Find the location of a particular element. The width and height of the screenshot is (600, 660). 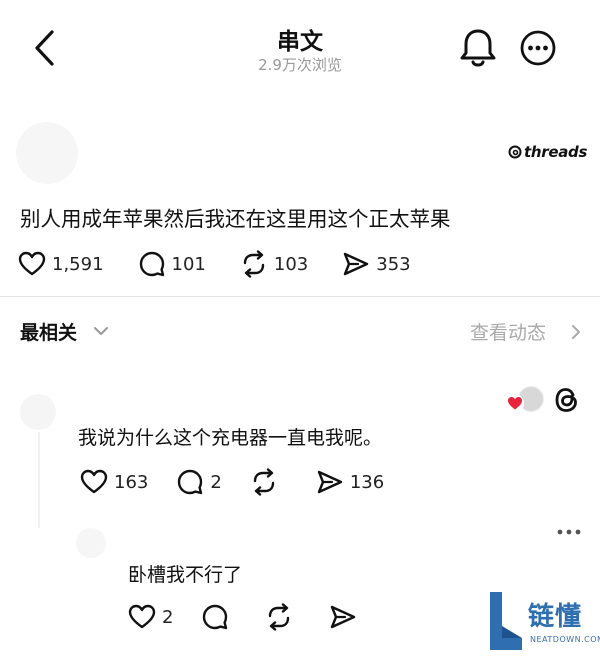

comment-actions: 163 2 136 is located at coordinates (249, 482).